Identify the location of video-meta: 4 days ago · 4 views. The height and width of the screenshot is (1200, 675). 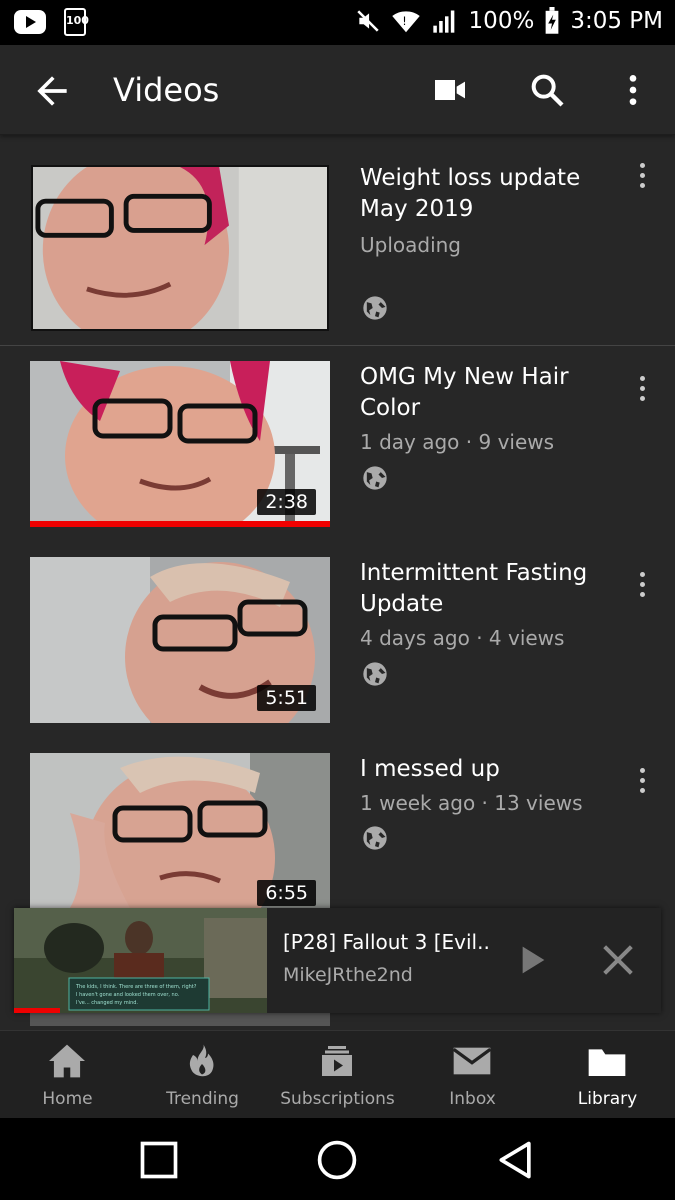
(462, 638).